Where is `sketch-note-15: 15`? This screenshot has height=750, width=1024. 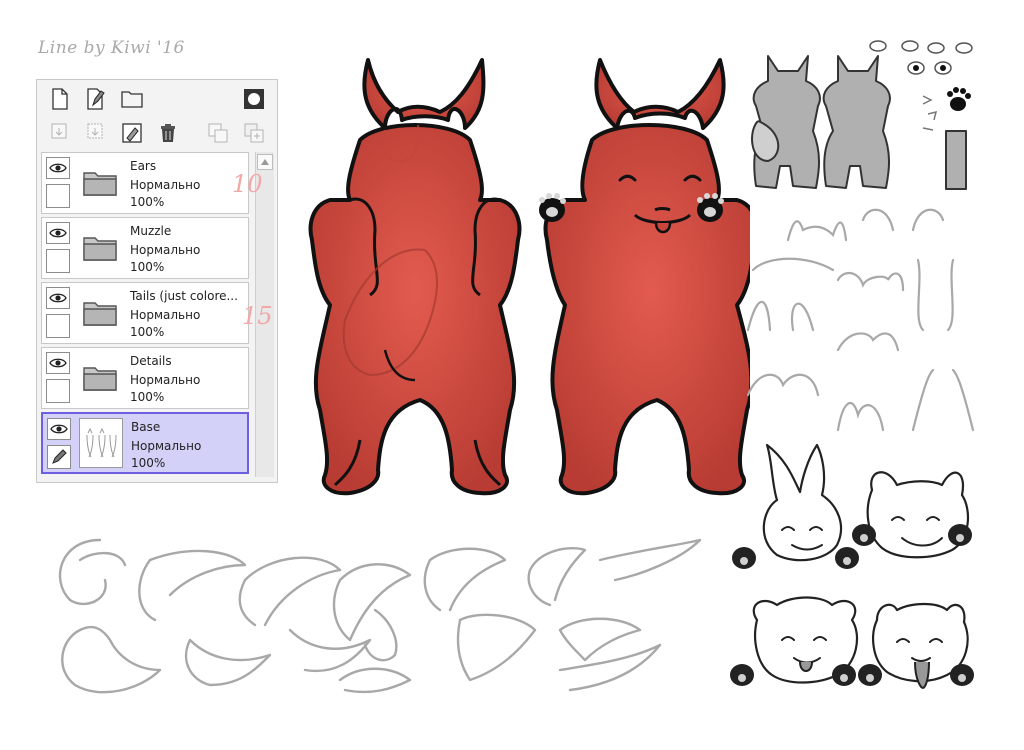 sketch-note-15: 15 is located at coordinates (257, 316).